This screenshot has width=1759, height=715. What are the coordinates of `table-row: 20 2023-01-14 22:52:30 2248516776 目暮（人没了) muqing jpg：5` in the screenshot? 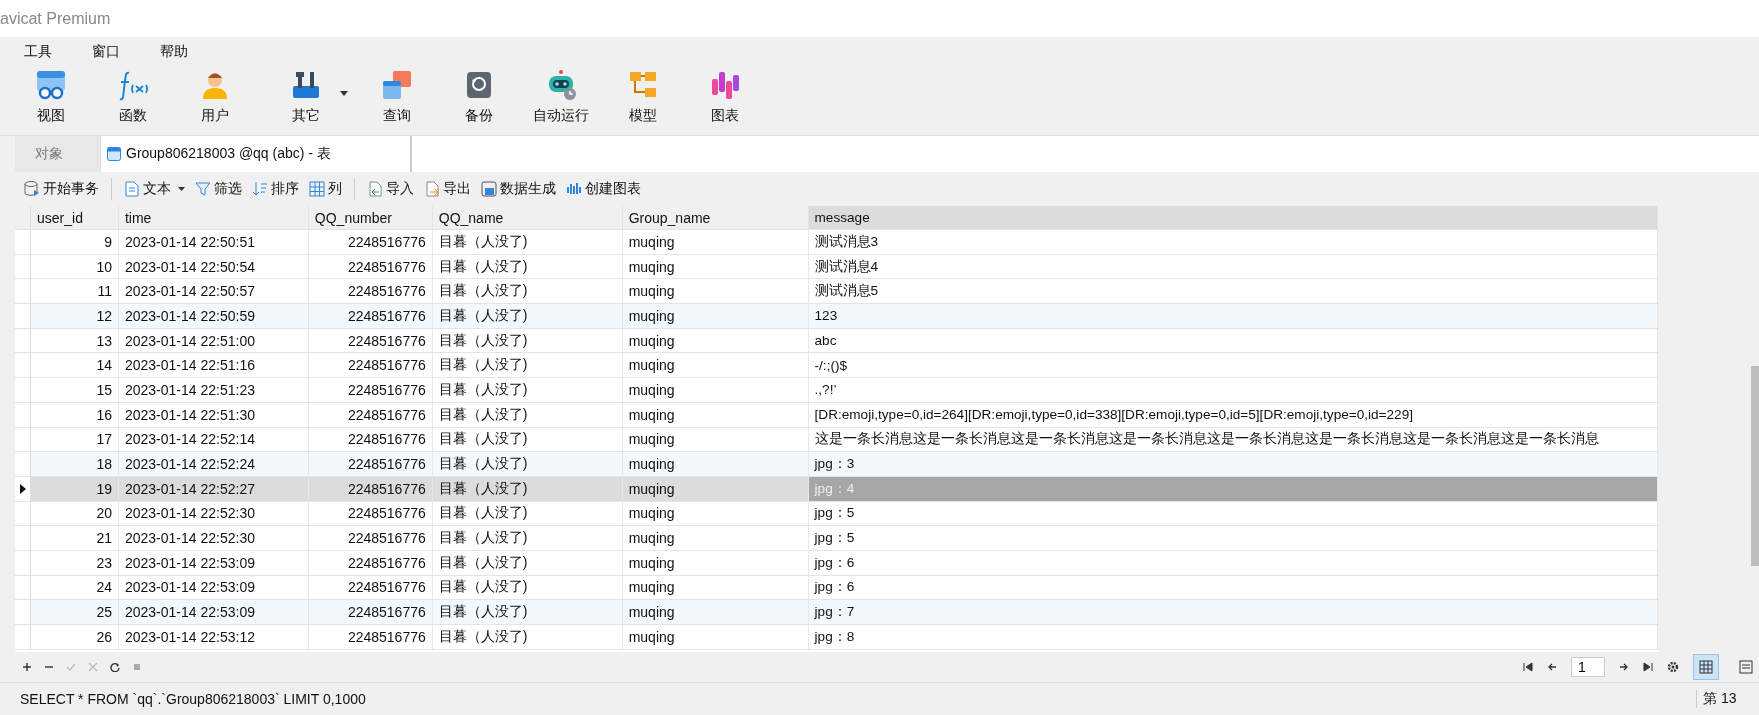 It's located at (836, 514).